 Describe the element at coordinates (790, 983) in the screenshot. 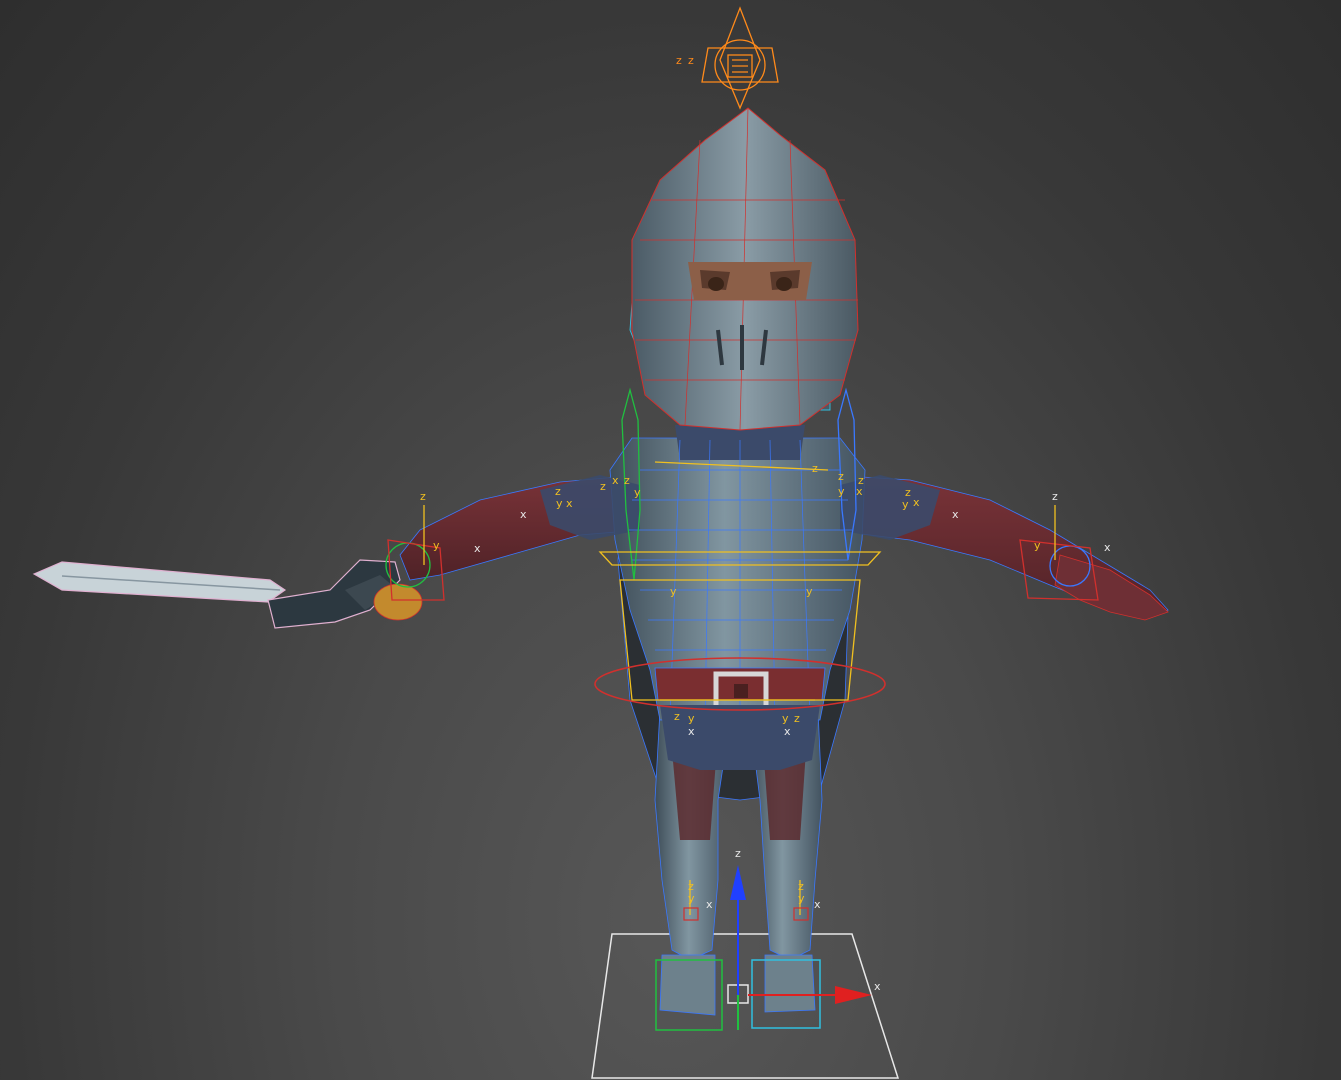

I see `foot-left` at that location.